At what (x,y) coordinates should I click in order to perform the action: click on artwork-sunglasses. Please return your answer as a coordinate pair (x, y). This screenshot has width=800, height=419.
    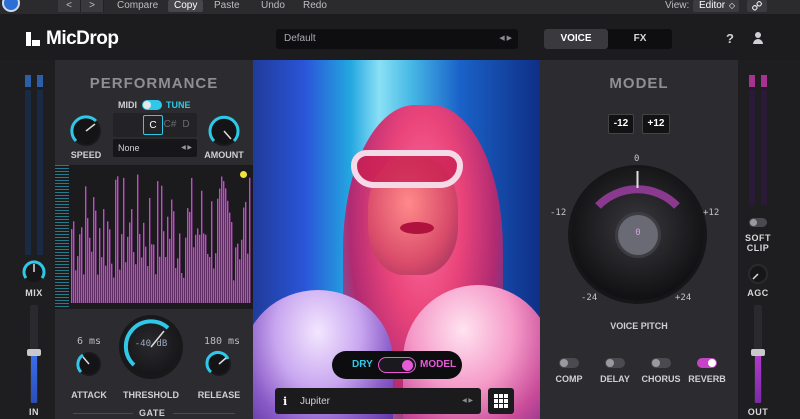
    Looking at the image, I should click on (407, 169).